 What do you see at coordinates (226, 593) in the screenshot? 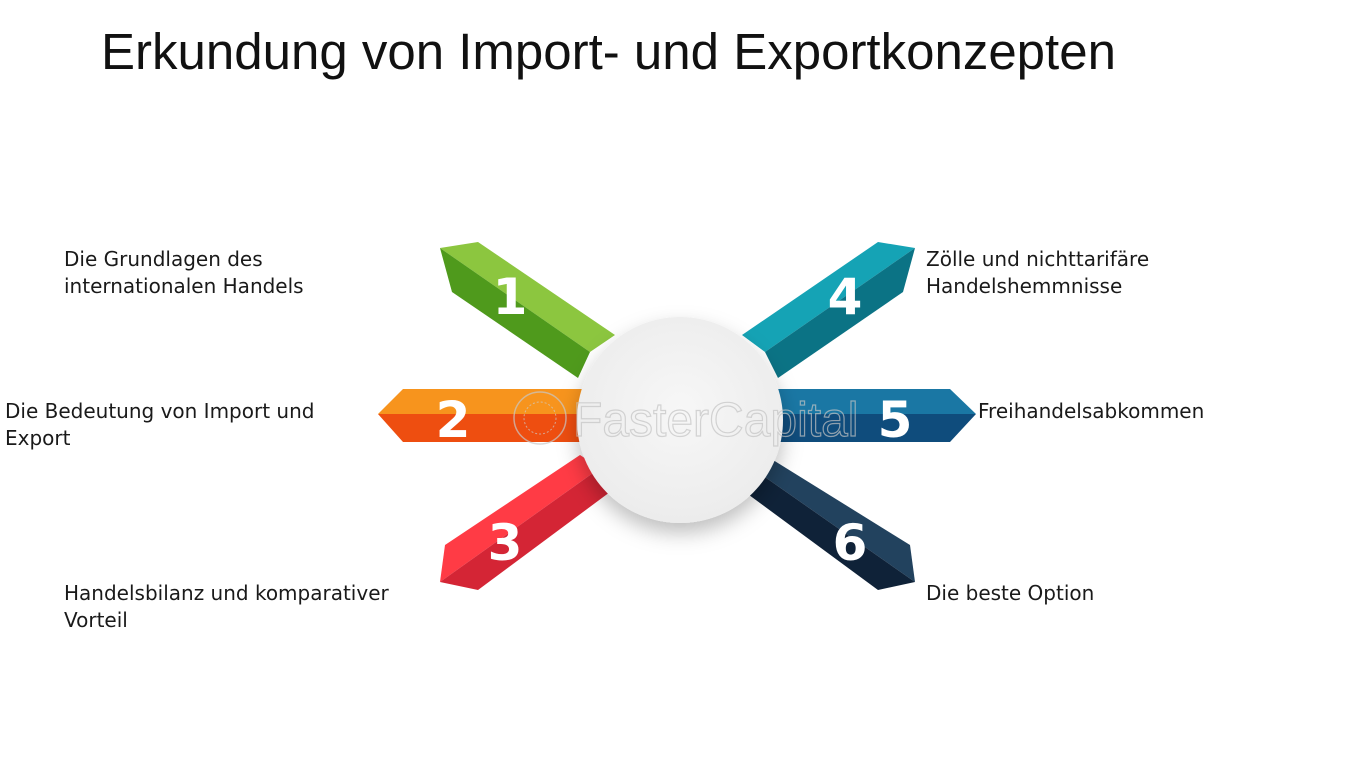
I see `label-3-line-1: Handelsbilanz und komparativer` at bounding box center [226, 593].